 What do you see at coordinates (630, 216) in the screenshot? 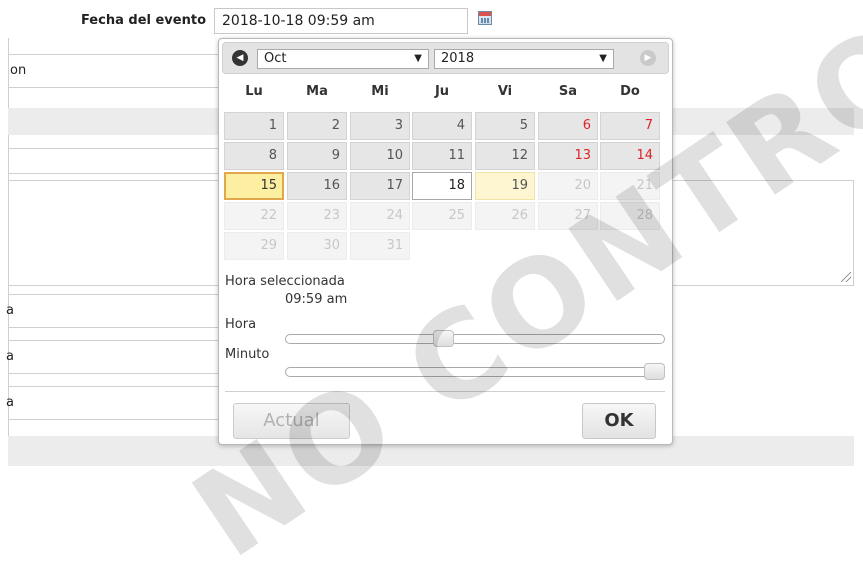
I see `day-cell: 28` at bounding box center [630, 216].